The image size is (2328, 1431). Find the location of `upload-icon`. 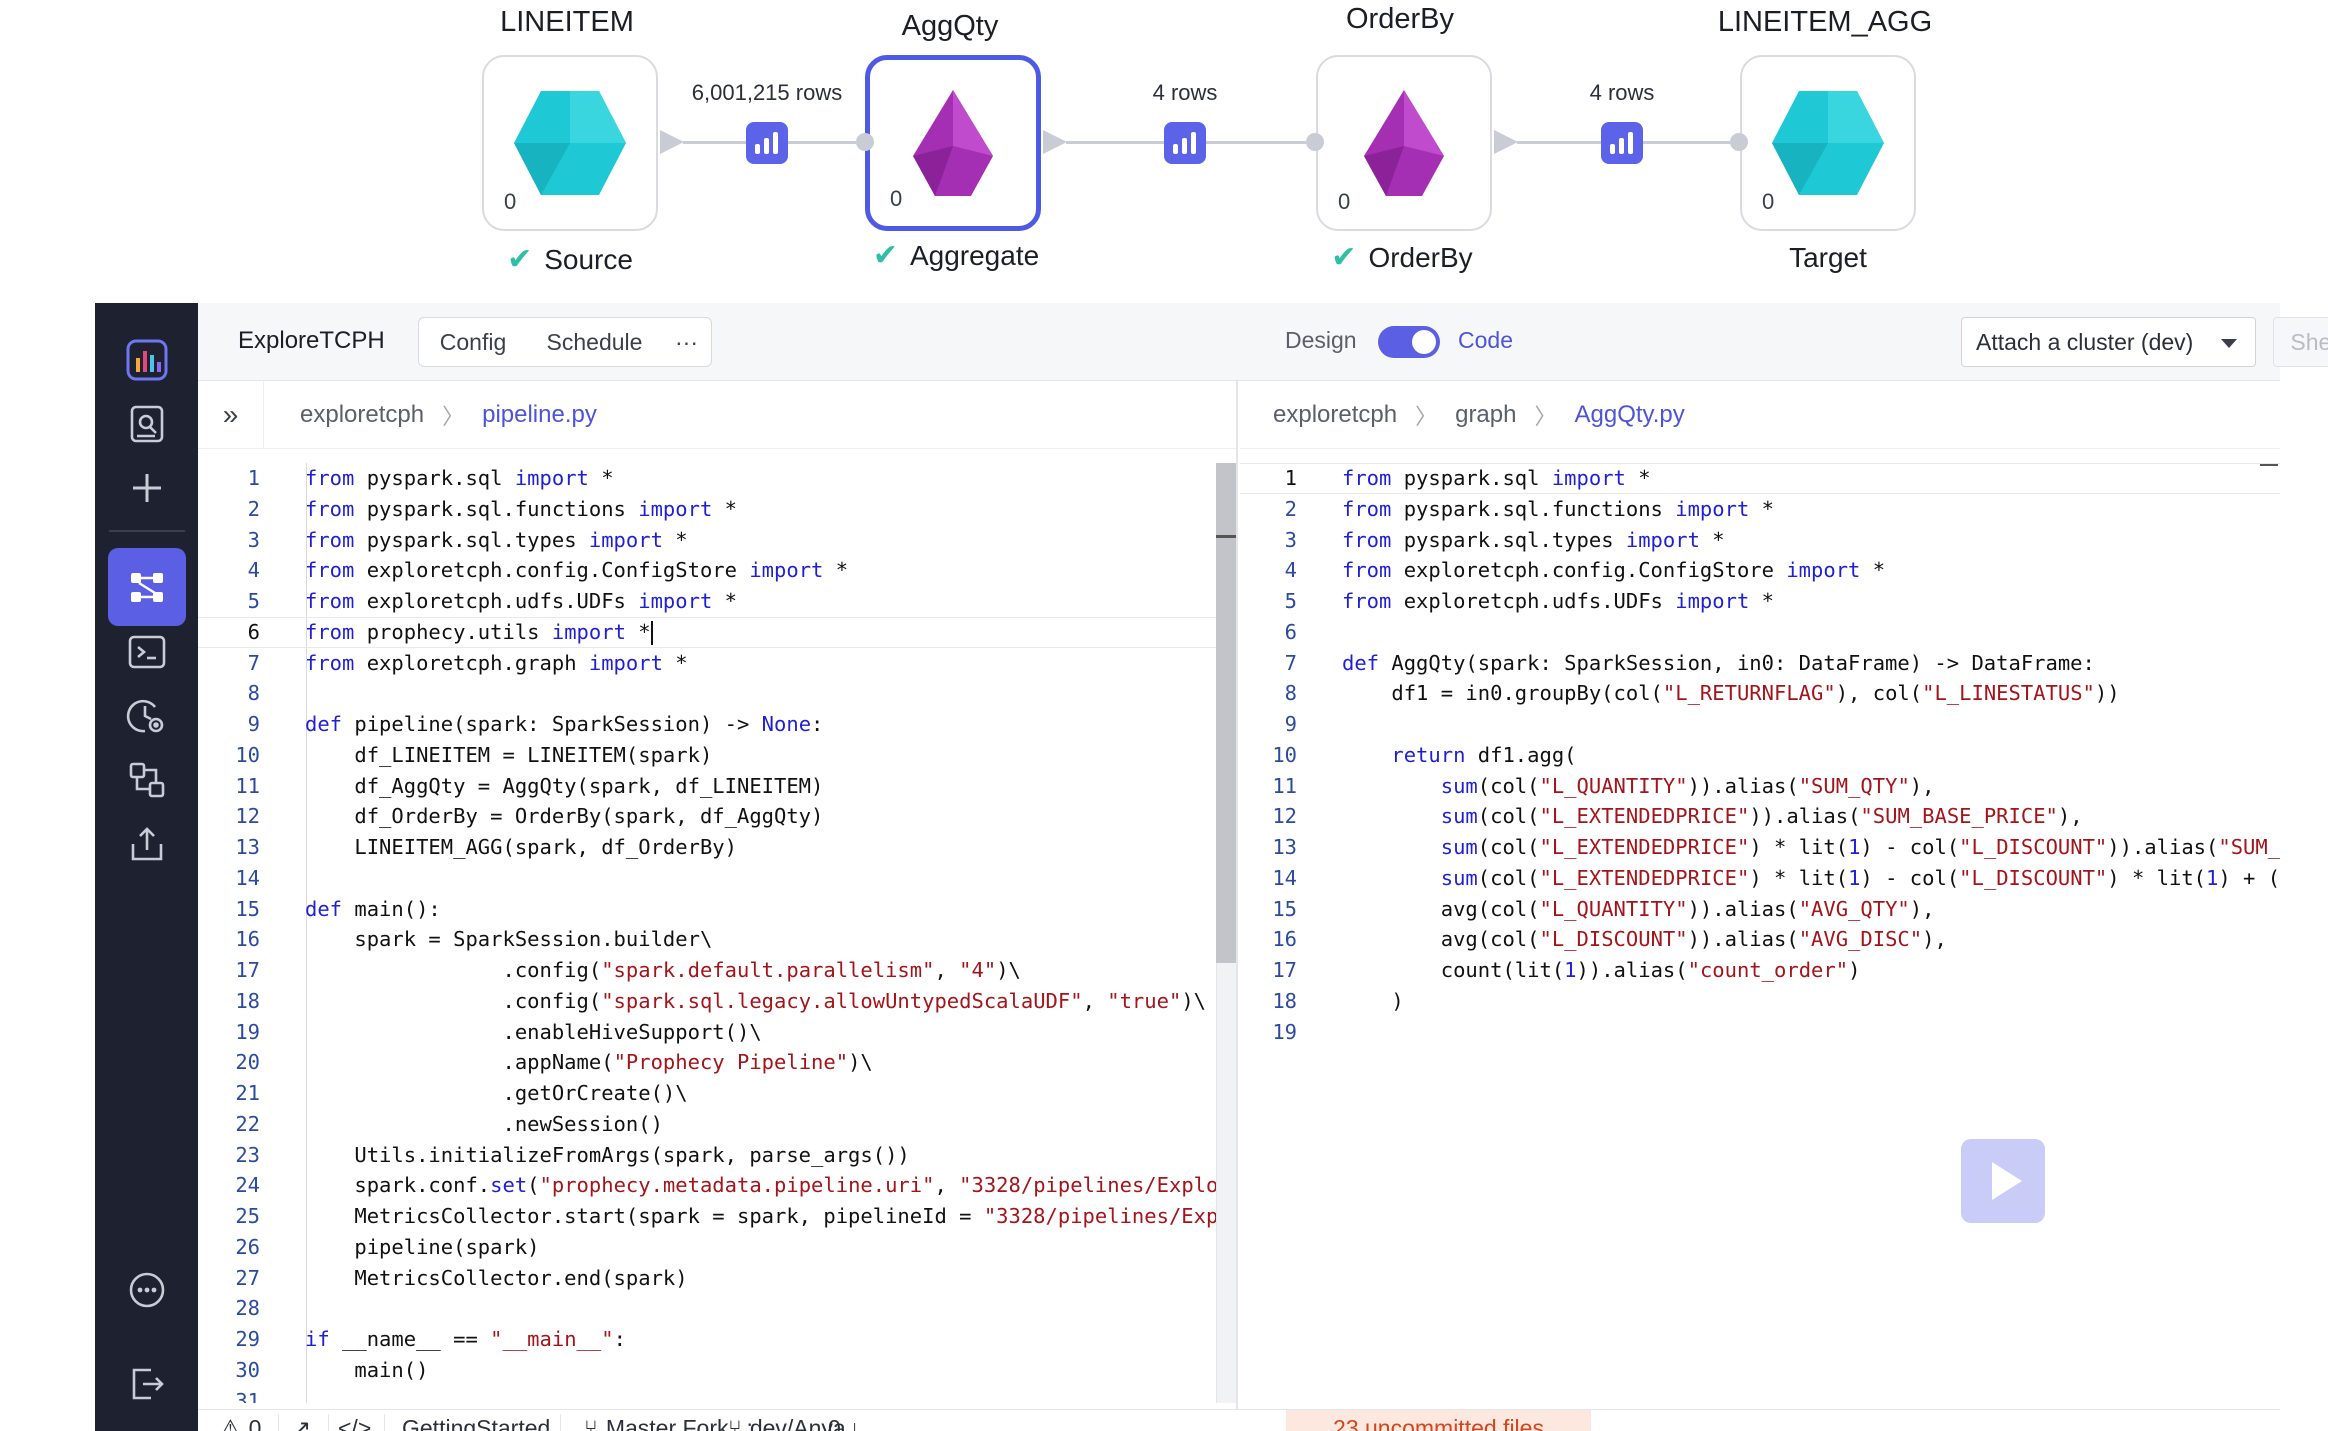

upload-icon is located at coordinates (147, 844).